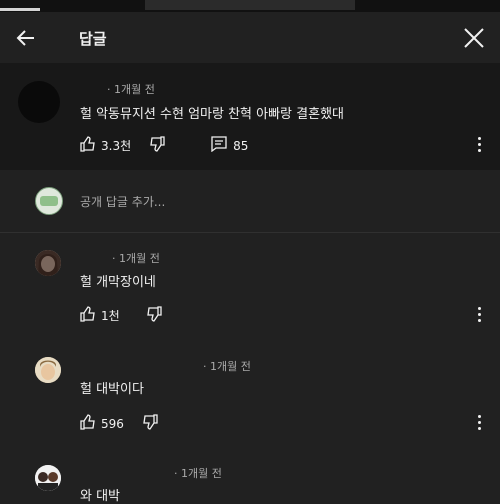 This screenshot has height=504, width=500. What do you see at coordinates (20, 9) in the screenshot?
I see `video-progress` at bounding box center [20, 9].